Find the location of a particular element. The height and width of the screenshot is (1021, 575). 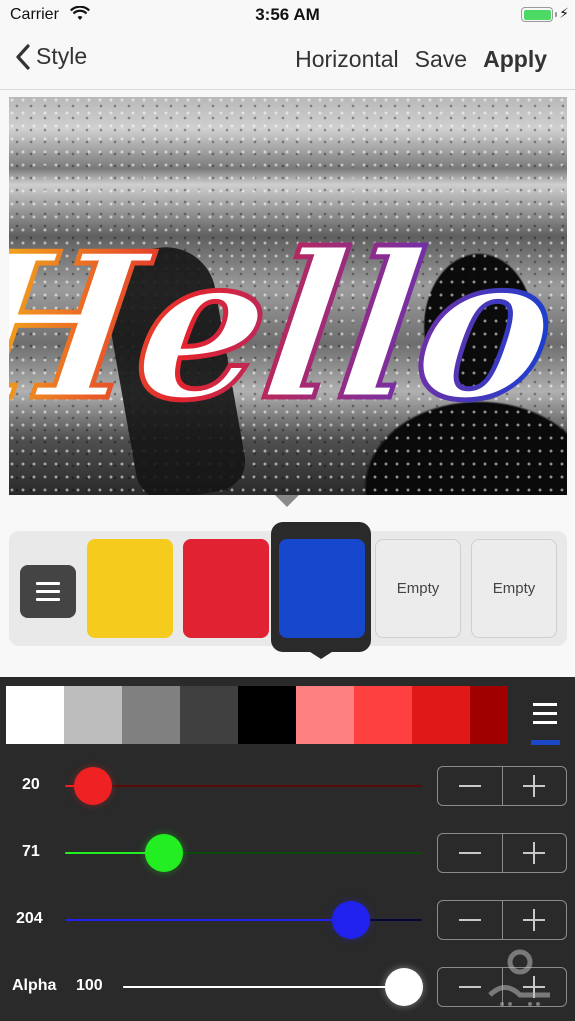

red-slider-thumb is located at coordinates (93, 786).